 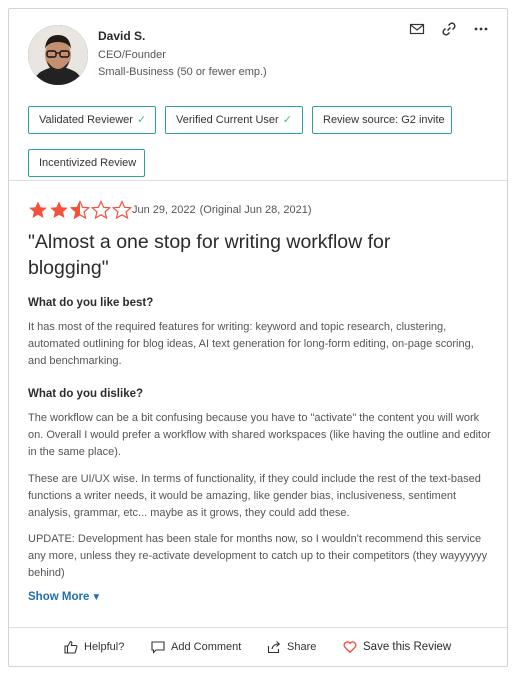 What do you see at coordinates (350, 647) in the screenshot?
I see `heart-icon` at bounding box center [350, 647].